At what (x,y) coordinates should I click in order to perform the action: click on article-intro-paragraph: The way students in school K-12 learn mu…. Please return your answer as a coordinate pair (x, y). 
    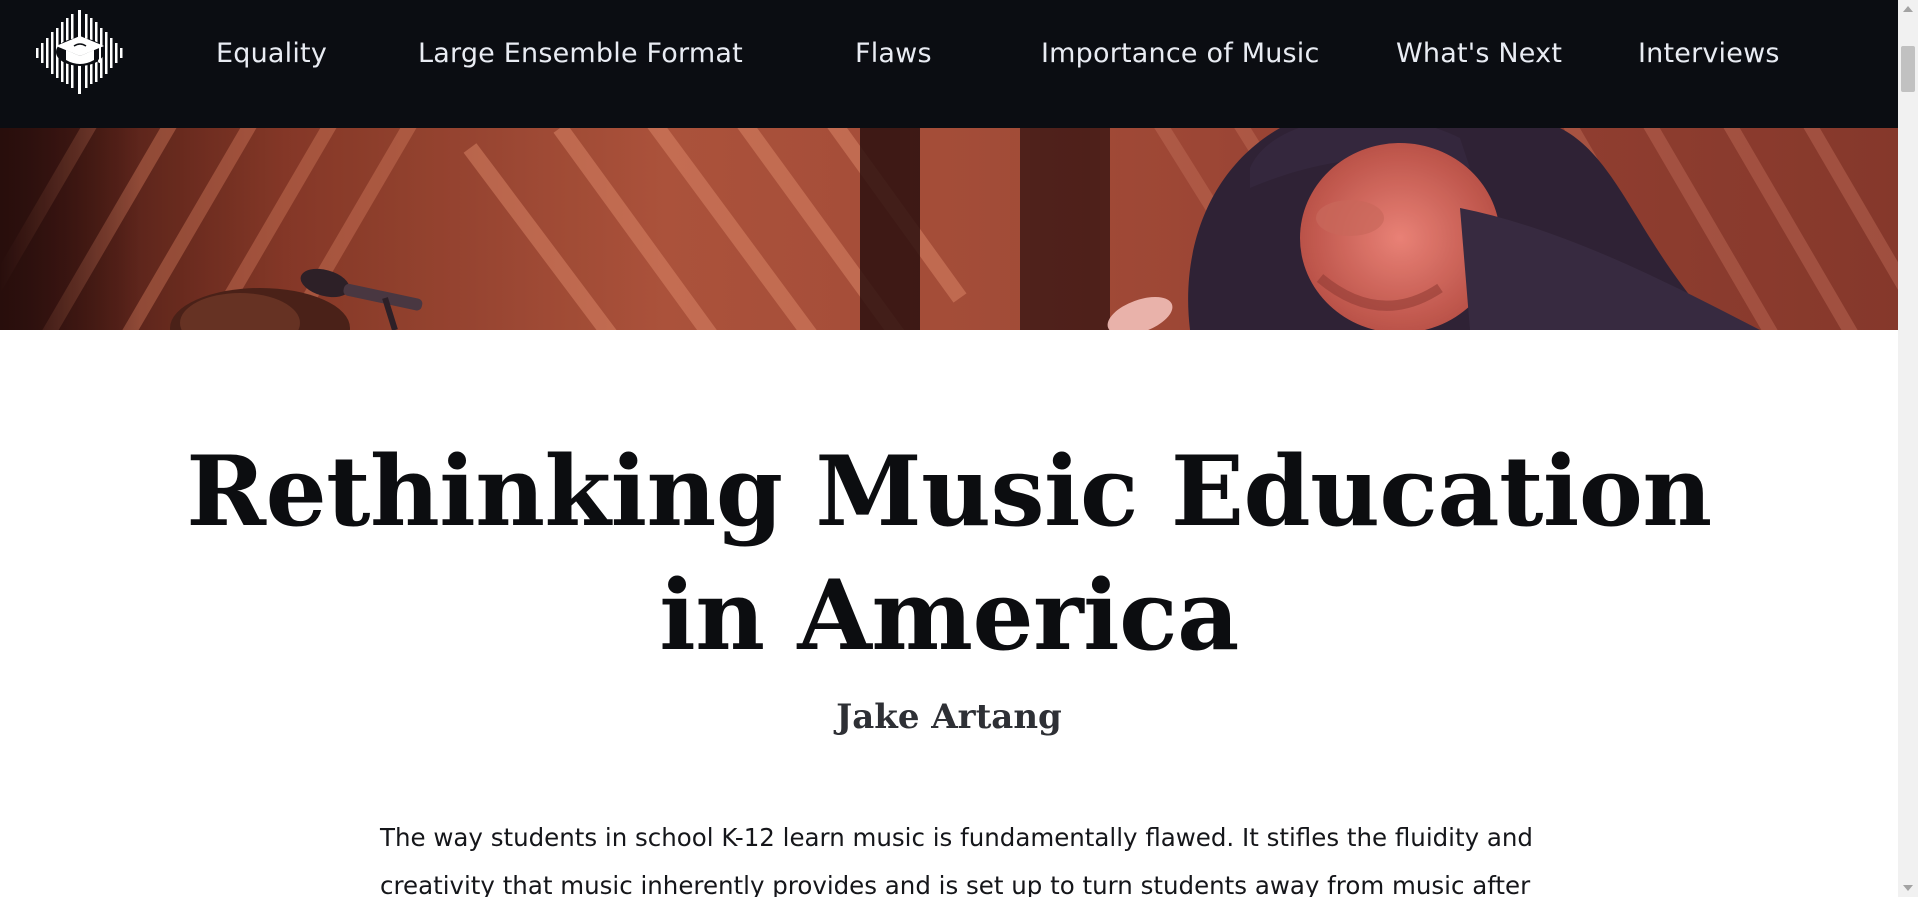
    Looking at the image, I should click on (956, 855).